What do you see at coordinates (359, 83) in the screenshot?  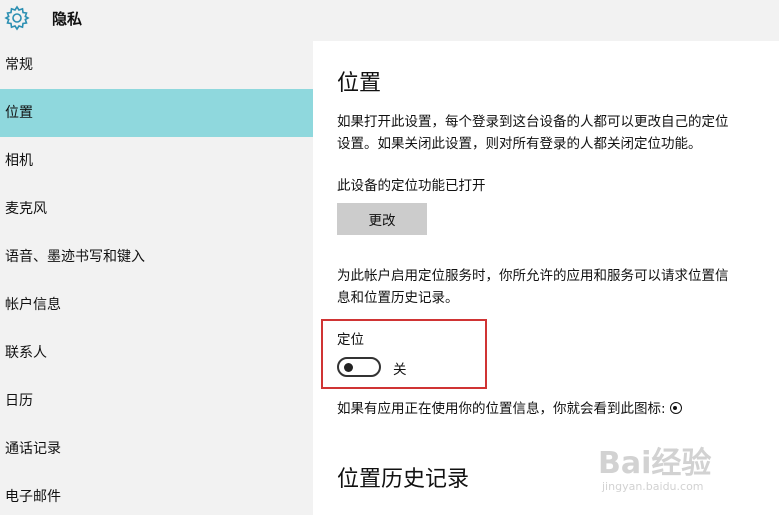 I see `page-title: 位置` at bounding box center [359, 83].